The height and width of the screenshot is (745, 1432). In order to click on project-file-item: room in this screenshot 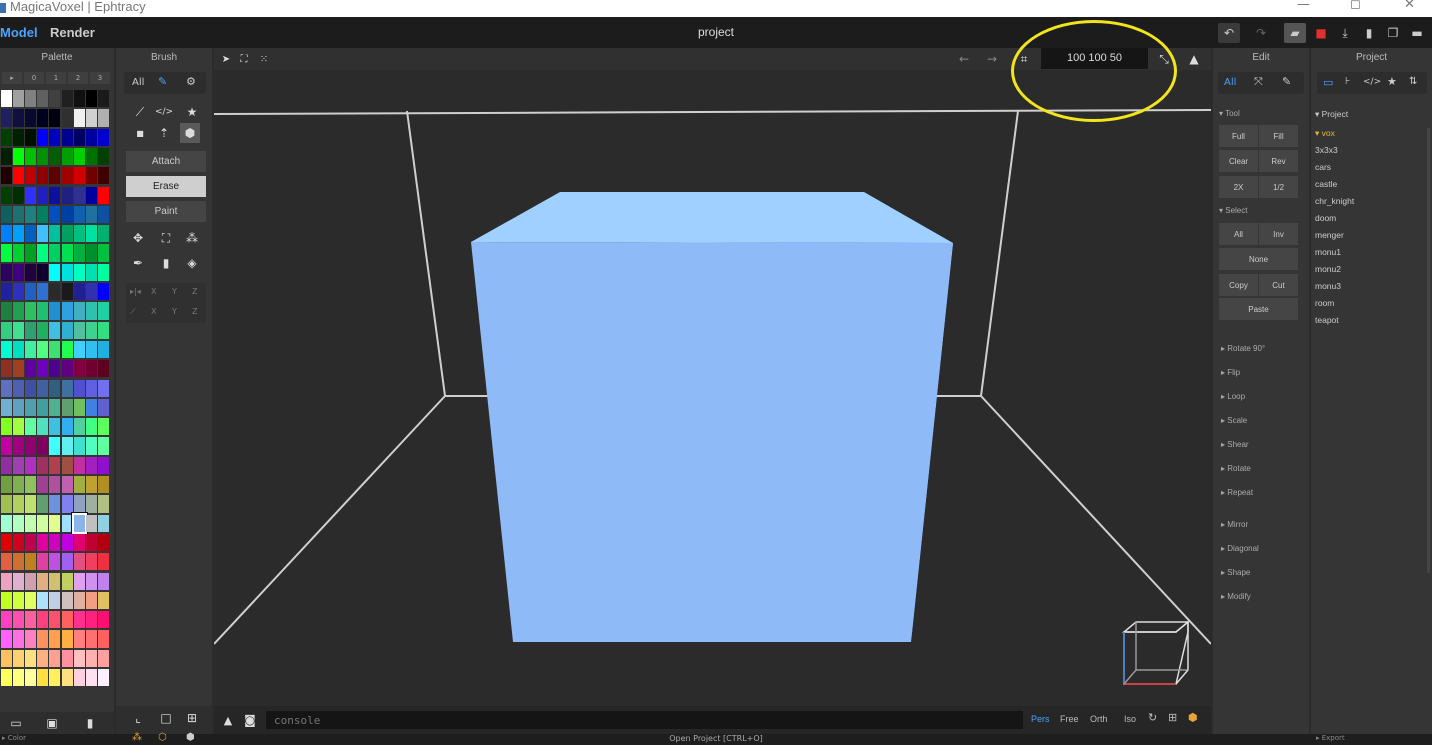, I will do `click(1324, 303)`.